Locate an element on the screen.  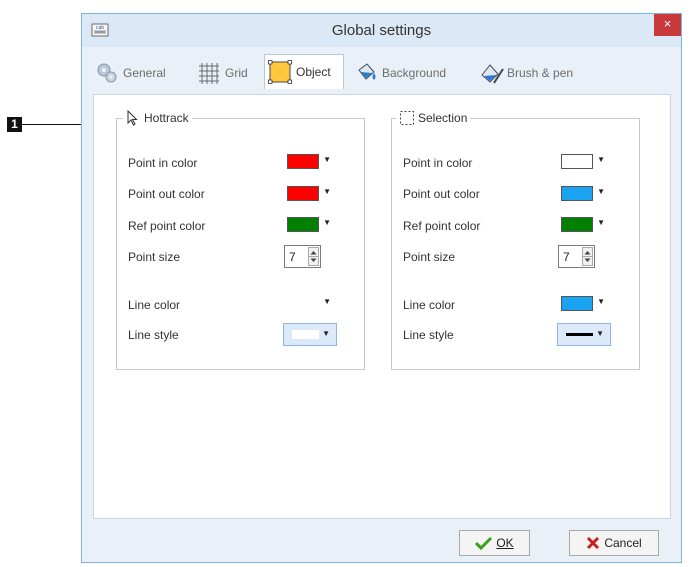
hottrack-ref-point-color-label: Ref point color is located at coordinates (167, 226).